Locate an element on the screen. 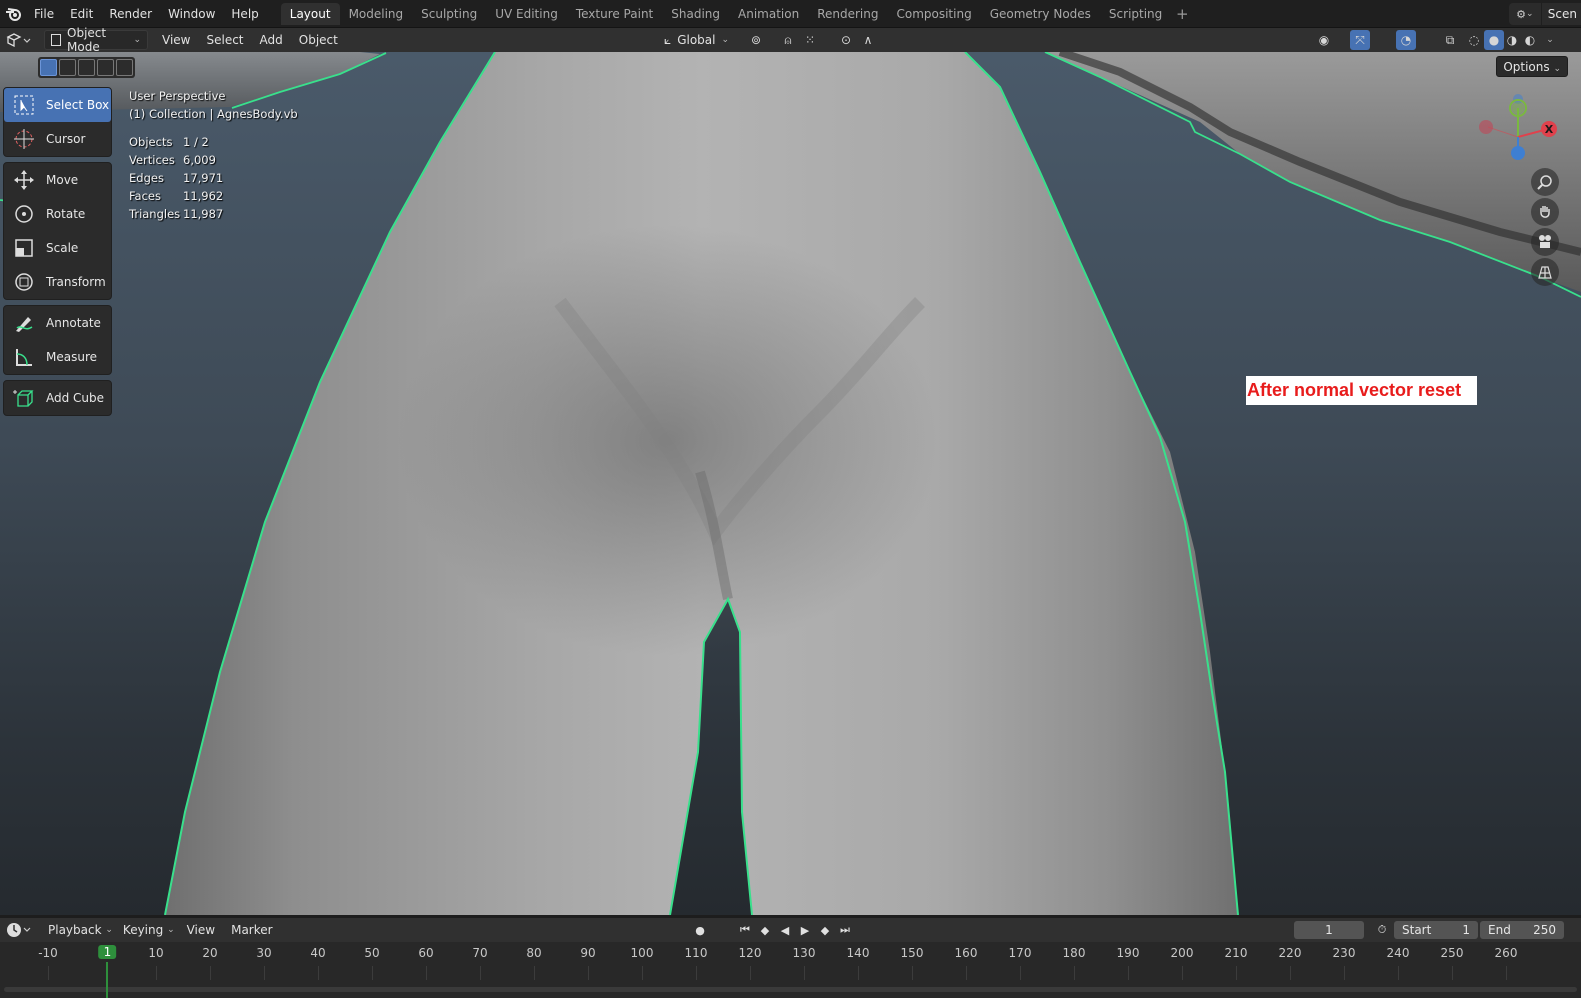 Image resolution: width=1581 pixels, height=998 pixels. scene-name: Scen is located at coordinates (1561, 14).